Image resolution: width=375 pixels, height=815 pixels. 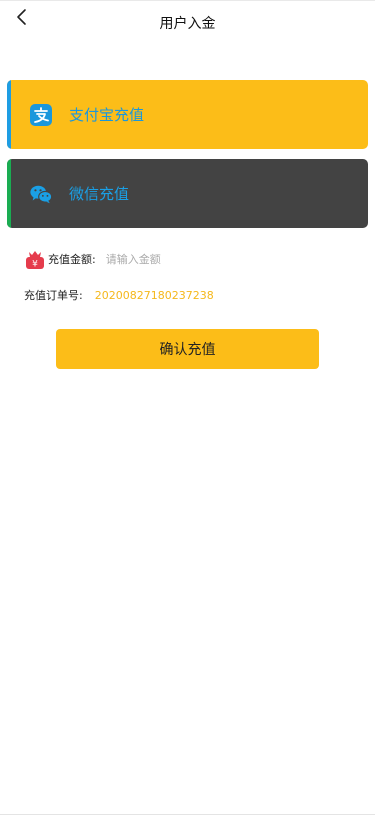 What do you see at coordinates (107, 115) in the screenshot?
I see `alipay-label: 支付宝充值` at bounding box center [107, 115].